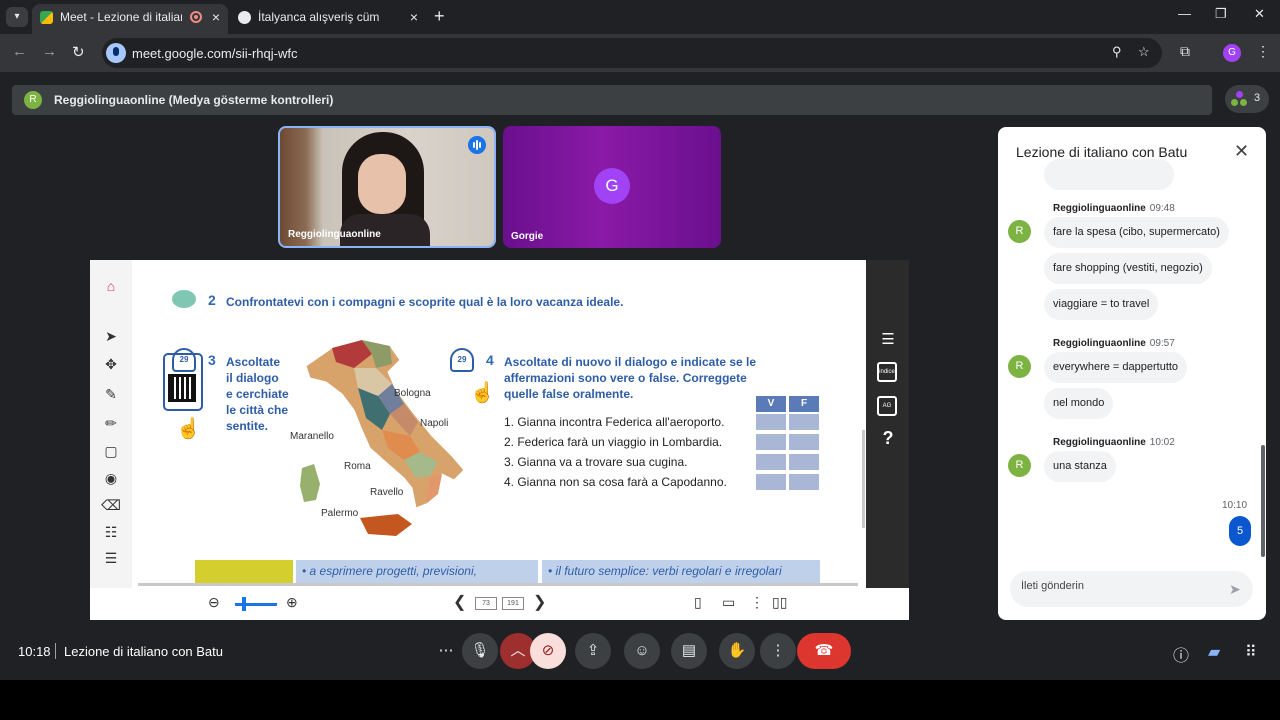 This screenshot has width=1280, height=720. Describe the element at coordinates (1263, 51) in the screenshot. I see `browser-menu-icon: ⋮` at that location.